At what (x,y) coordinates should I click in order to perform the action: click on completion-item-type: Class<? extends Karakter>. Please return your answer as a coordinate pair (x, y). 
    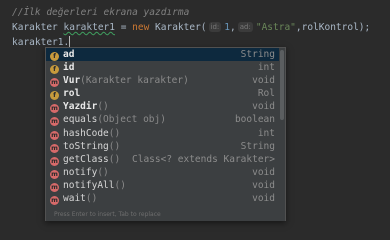
    Looking at the image, I should click on (203, 159).